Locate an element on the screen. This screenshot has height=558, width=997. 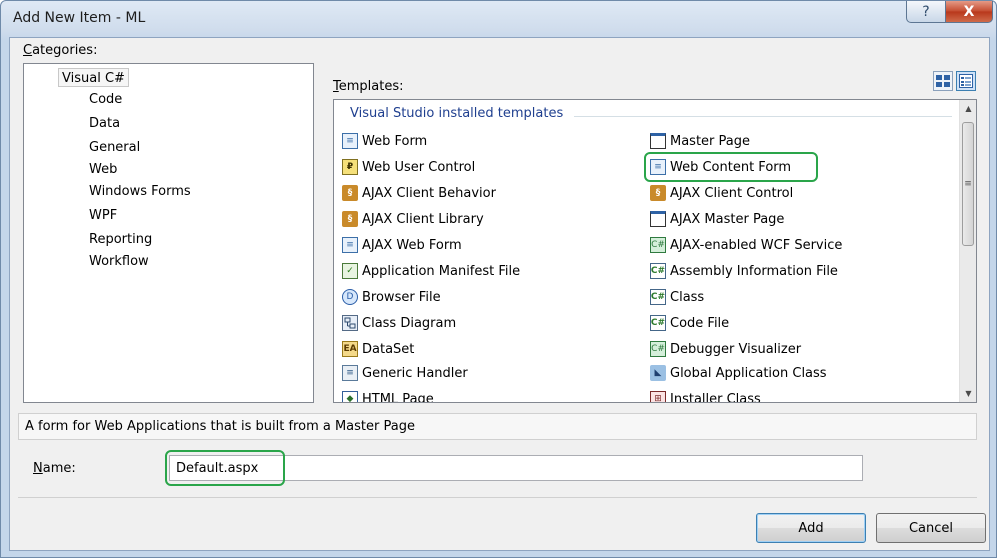
template-ajax-client-control: § AJAX Client Control is located at coordinates (721, 193).